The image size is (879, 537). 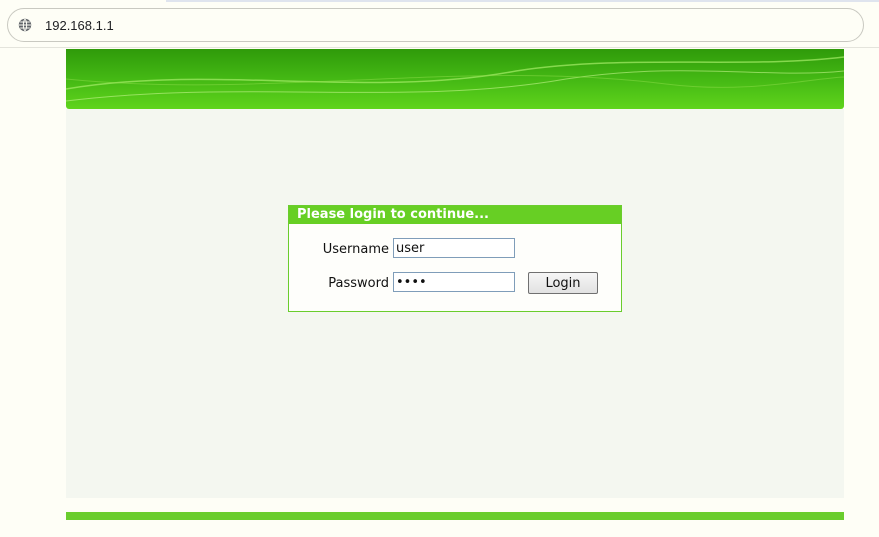 What do you see at coordinates (355, 249) in the screenshot?
I see `username-label: Username` at bounding box center [355, 249].